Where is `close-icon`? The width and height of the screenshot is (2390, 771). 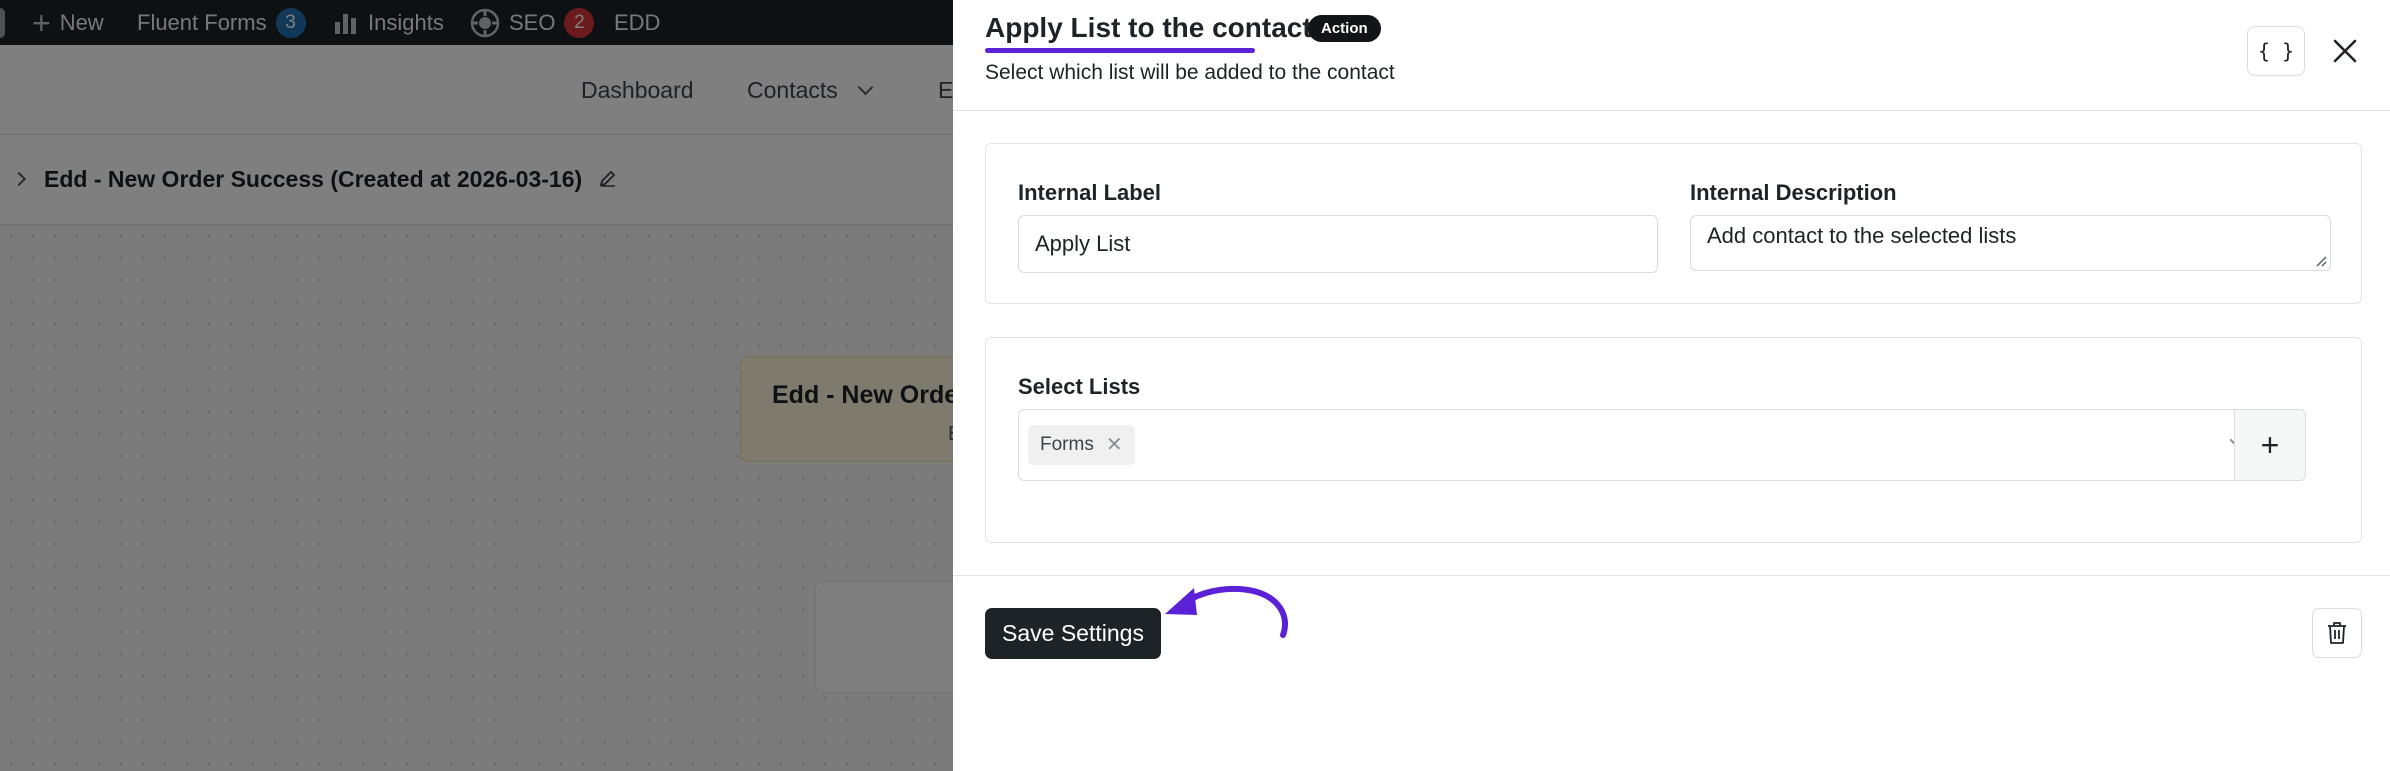
close-icon is located at coordinates (2345, 51).